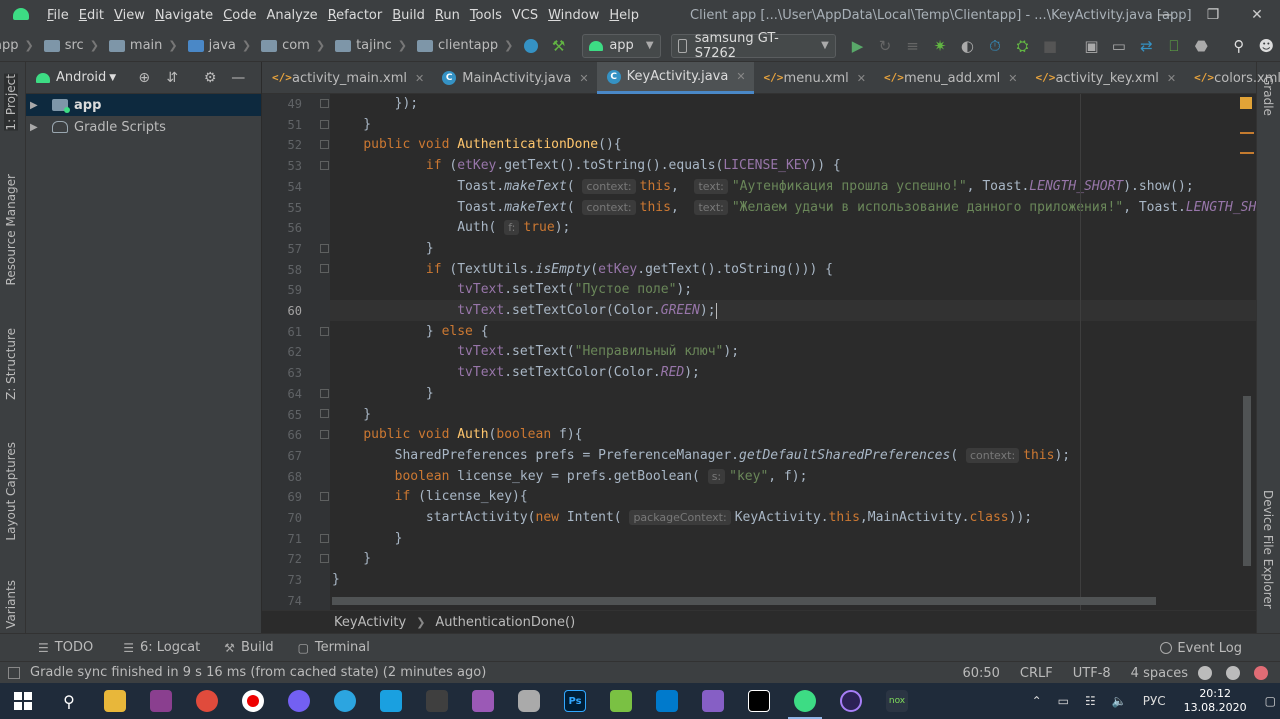 The width and height of the screenshot is (1280, 719). What do you see at coordinates (345, 701) in the screenshot?
I see `telegram-icon` at bounding box center [345, 701].